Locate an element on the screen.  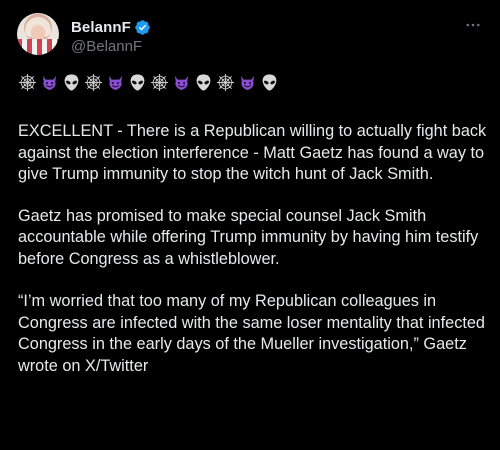
emoji-row is located at coordinates (253, 82).